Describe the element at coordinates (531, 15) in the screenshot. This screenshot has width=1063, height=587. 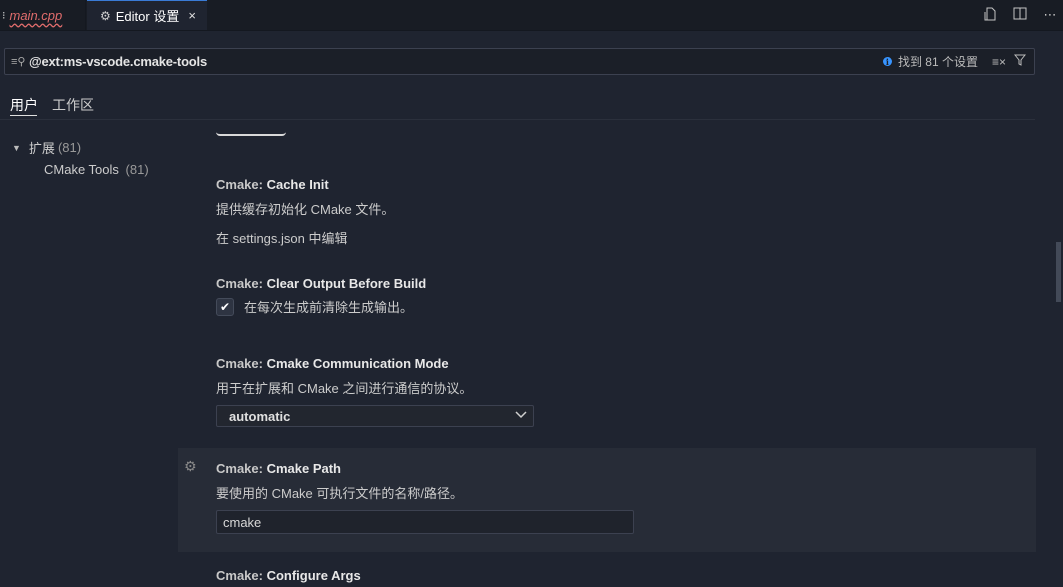
I see `editor-tab-bar: ⁝ main.cpp ⚙ Editor 设置 × ⋯` at that location.